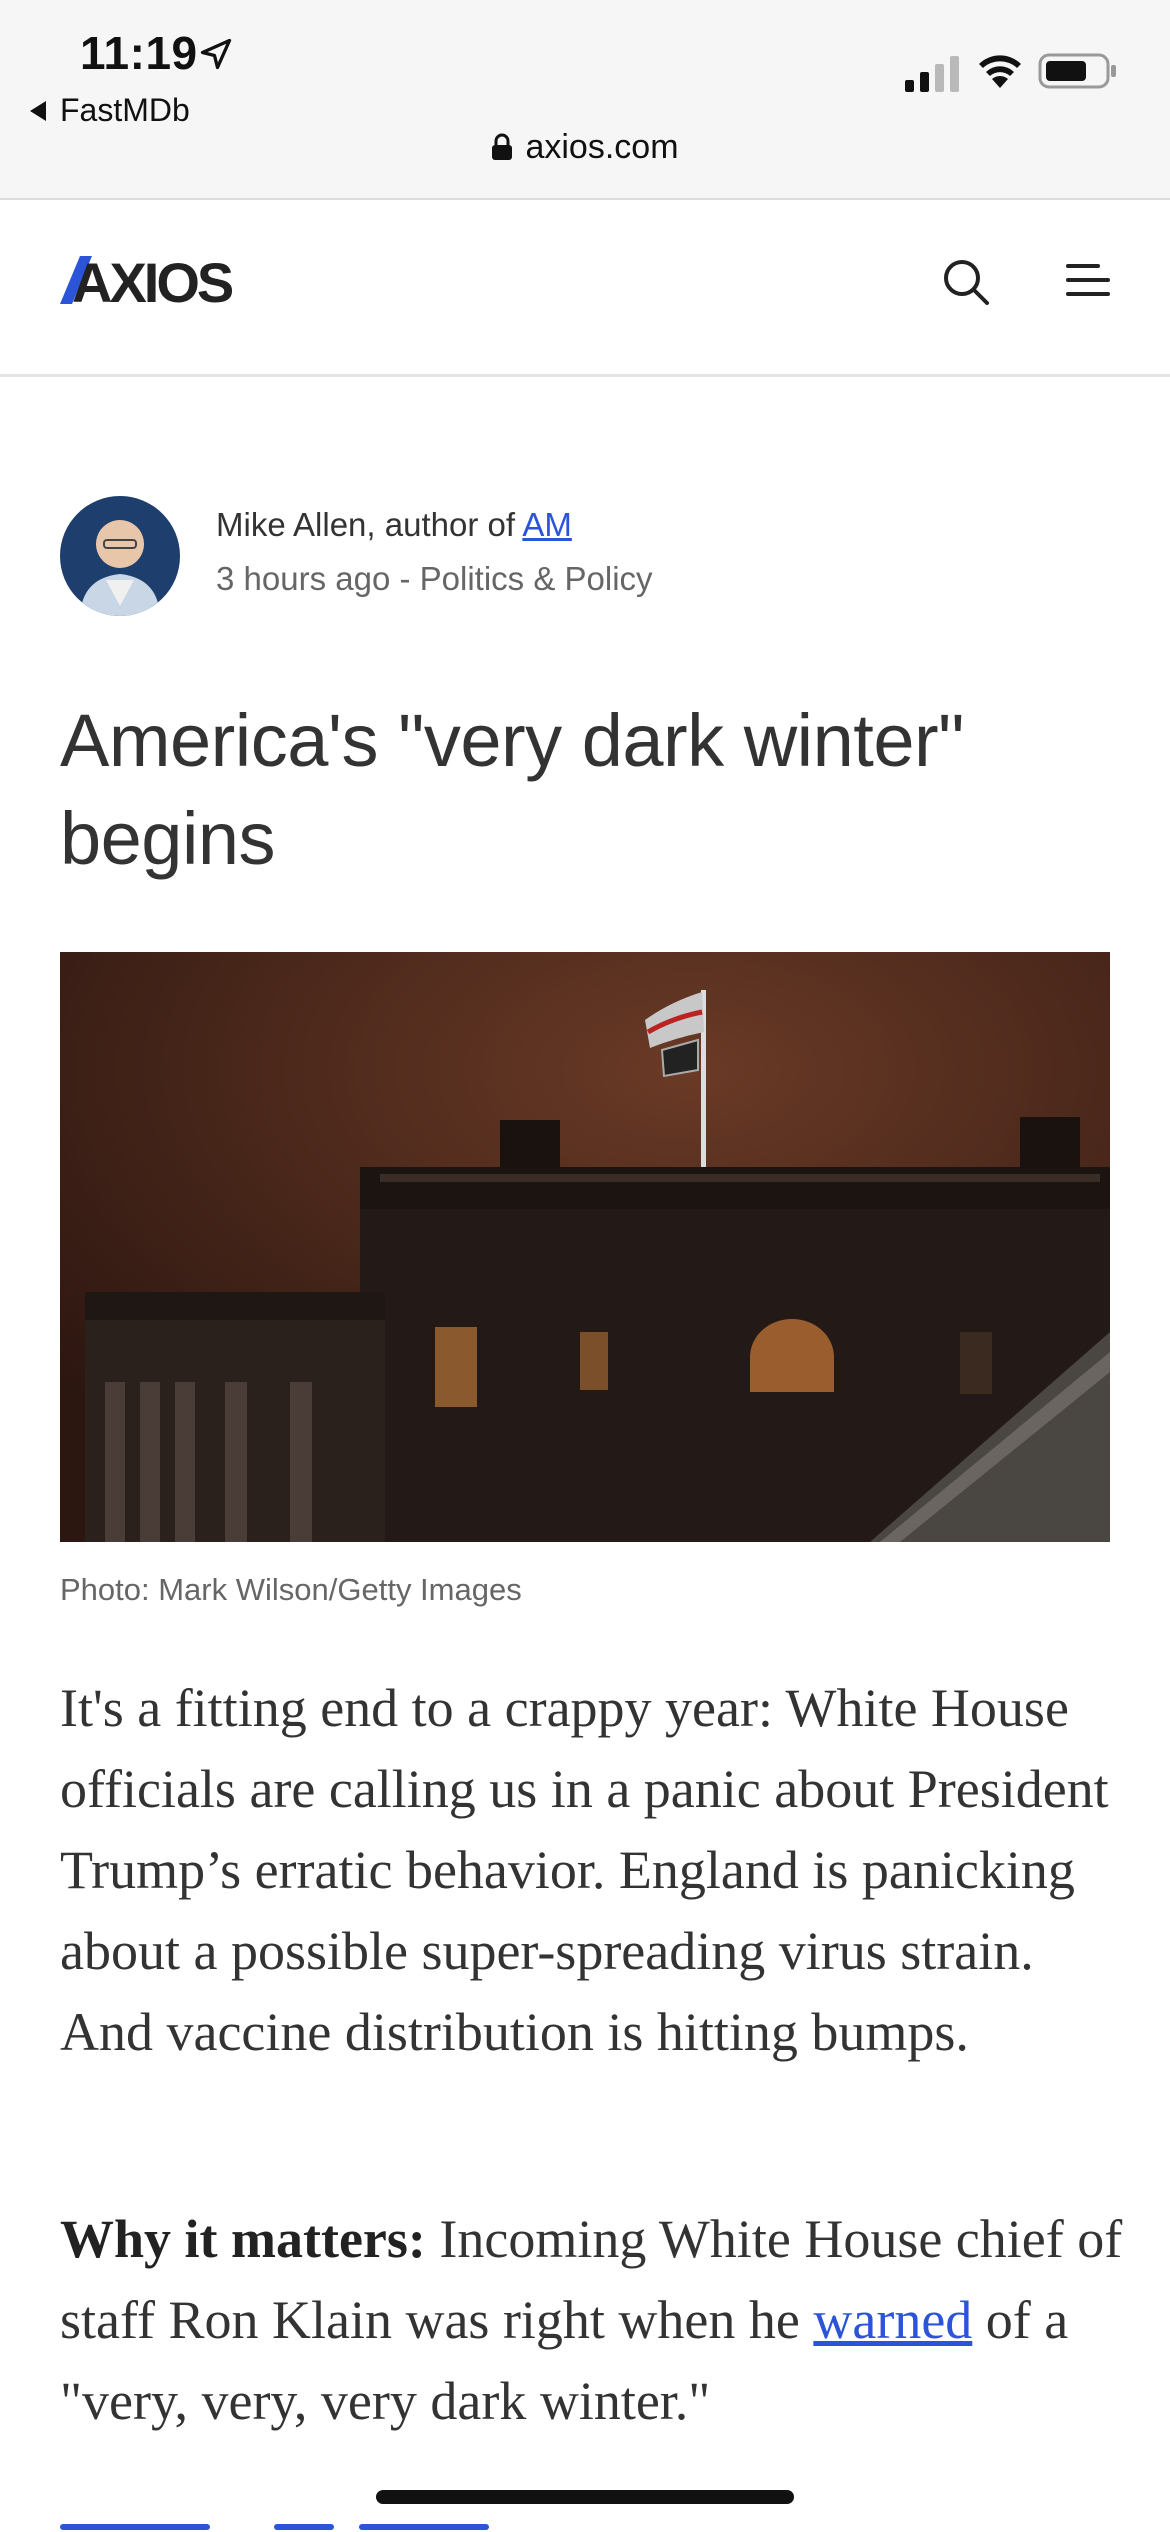 This screenshot has width=1170, height=2532. What do you see at coordinates (585, 100) in the screenshot?
I see `status-bar: 11:19 FastMDb axios.com` at bounding box center [585, 100].